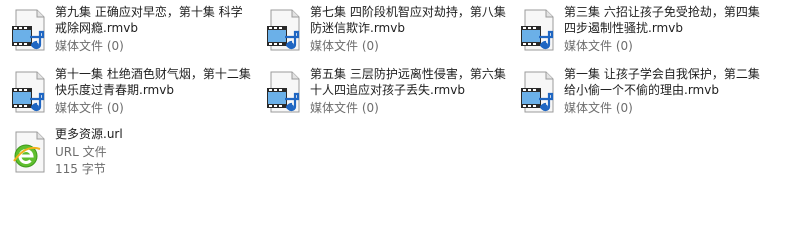  I want to click on file-size: 115 字节, so click(80, 169).